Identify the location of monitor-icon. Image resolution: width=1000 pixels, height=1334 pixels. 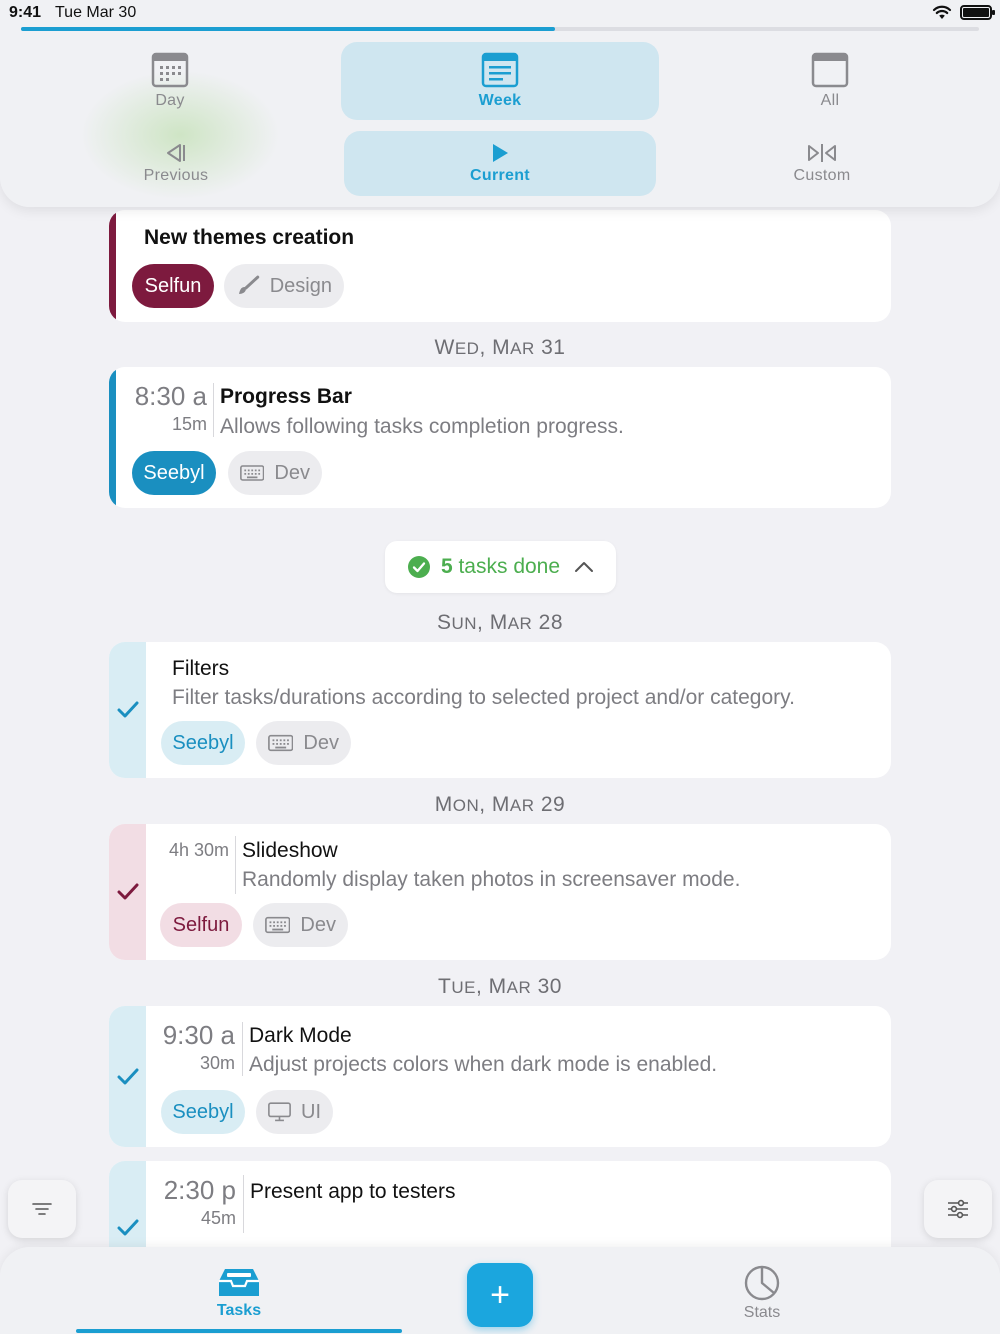
(279, 1112).